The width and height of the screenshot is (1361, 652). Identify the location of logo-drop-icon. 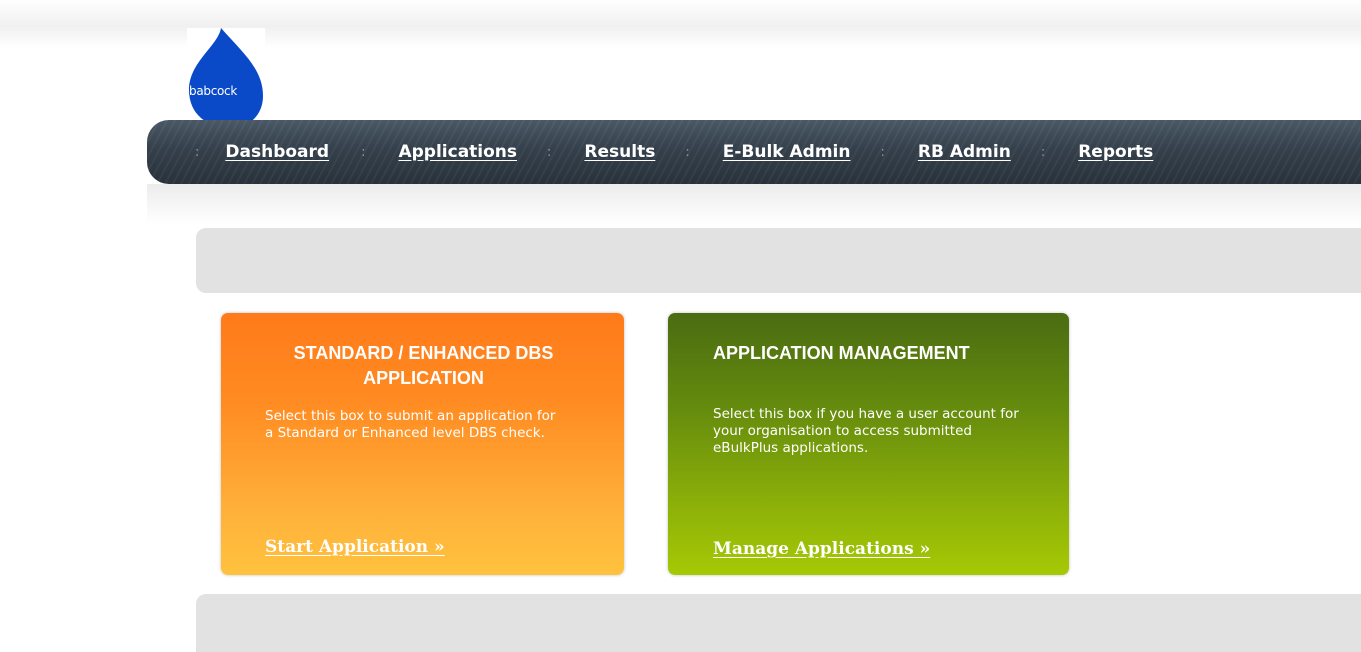
(226, 78).